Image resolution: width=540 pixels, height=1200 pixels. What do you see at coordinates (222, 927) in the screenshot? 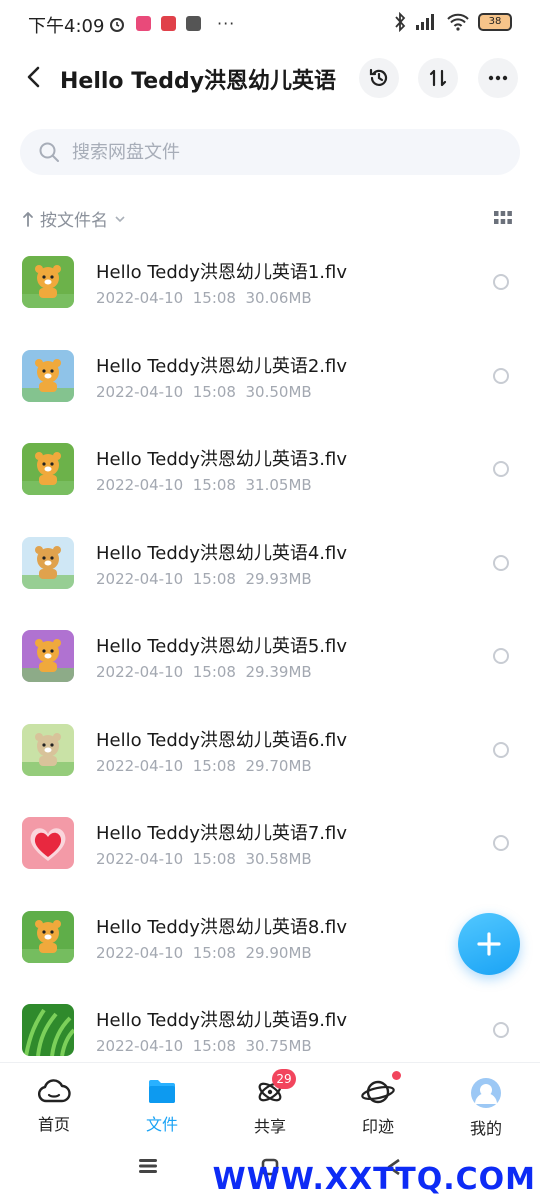
I see `file-name: Hello Teddy洪恩幼儿英语8.flv` at bounding box center [222, 927].